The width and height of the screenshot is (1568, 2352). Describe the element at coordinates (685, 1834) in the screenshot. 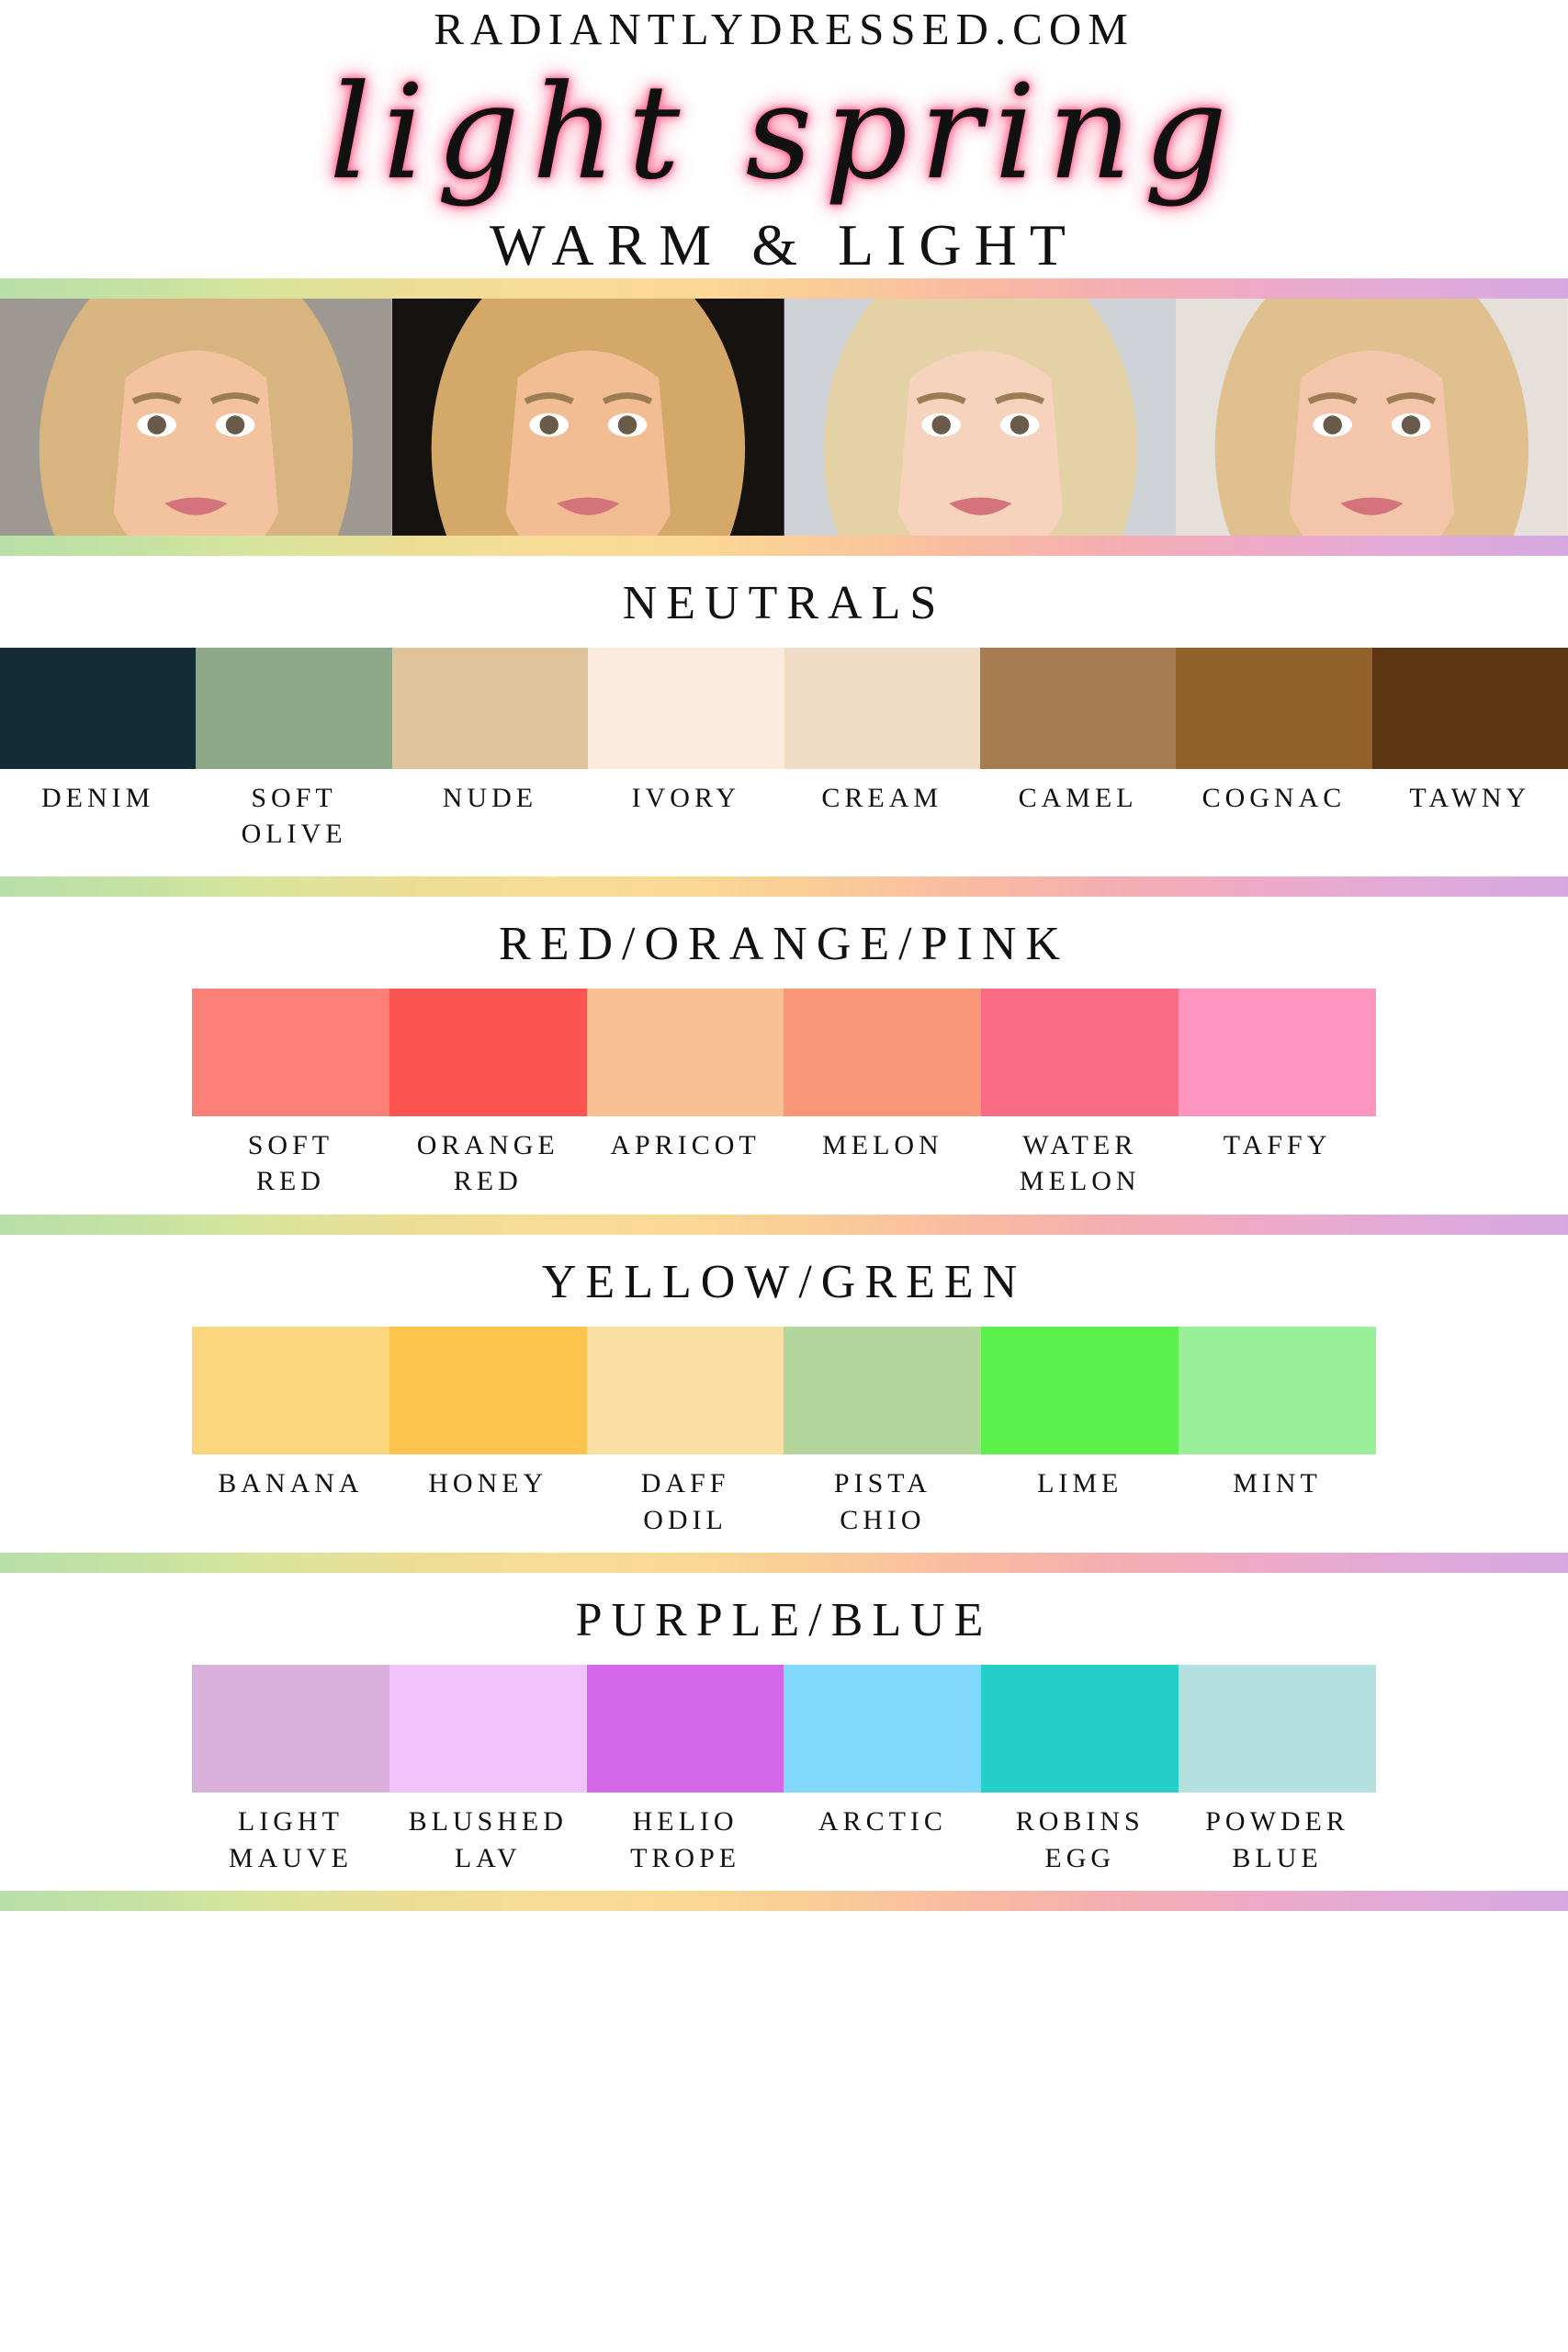

I see `swatch-label: HELIO TROPE` at that location.